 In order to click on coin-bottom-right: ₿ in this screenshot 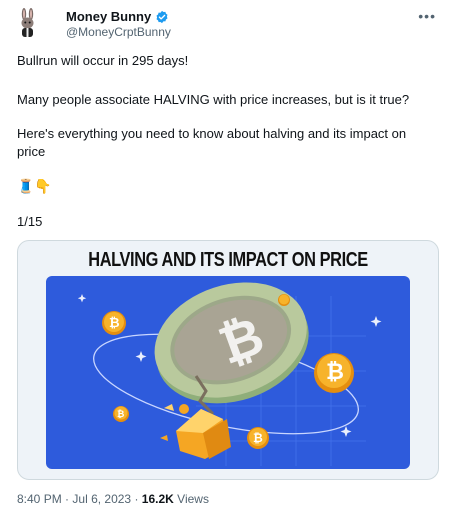, I will do `click(258, 438)`.